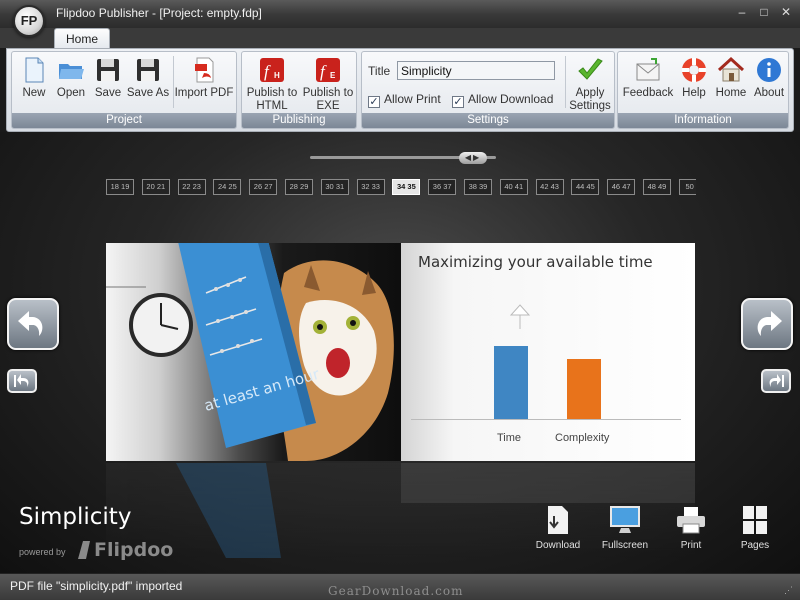  I want to click on flipdoo-logo-icon, so click(84, 550).